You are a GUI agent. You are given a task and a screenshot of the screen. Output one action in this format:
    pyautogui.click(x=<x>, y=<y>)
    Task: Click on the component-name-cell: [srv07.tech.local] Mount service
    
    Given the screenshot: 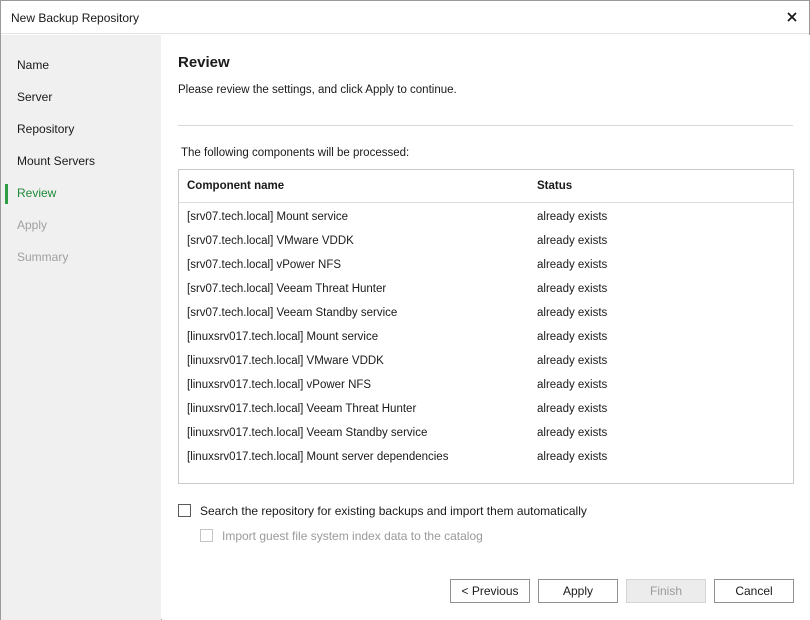 What is the action you would take?
    pyautogui.click(x=268, y=217)
    